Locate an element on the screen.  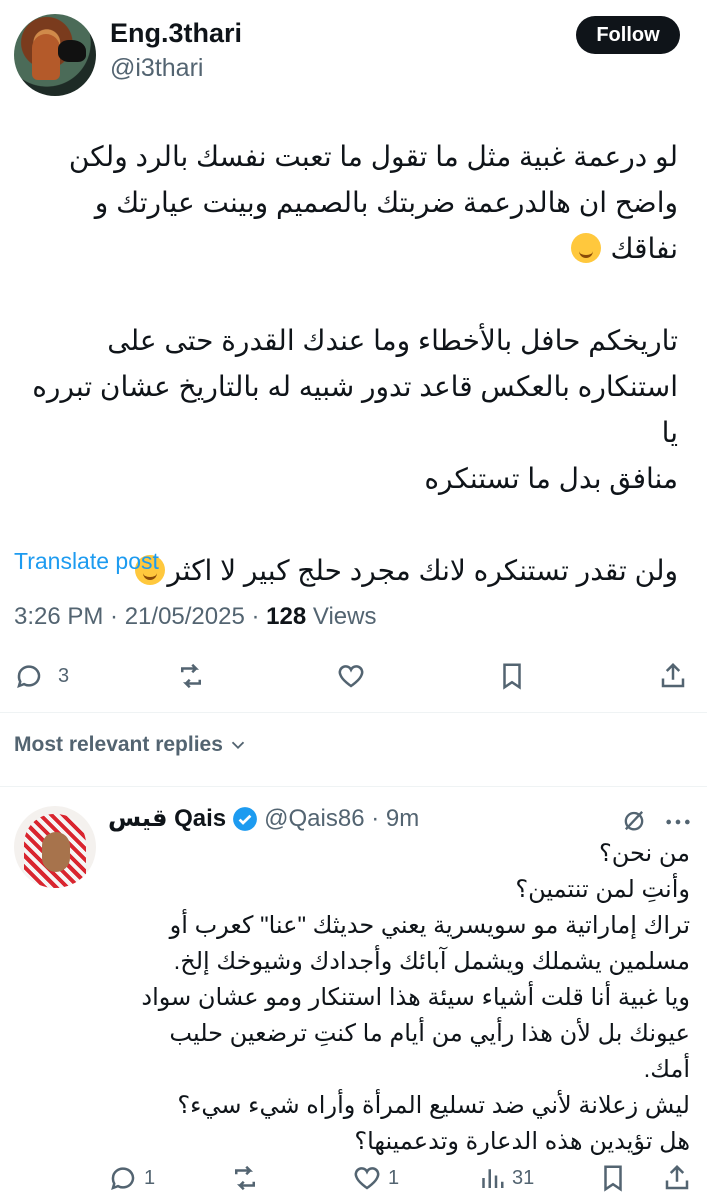
replies-sort-label: Most relevant replies is located at coordinates (118, 744).